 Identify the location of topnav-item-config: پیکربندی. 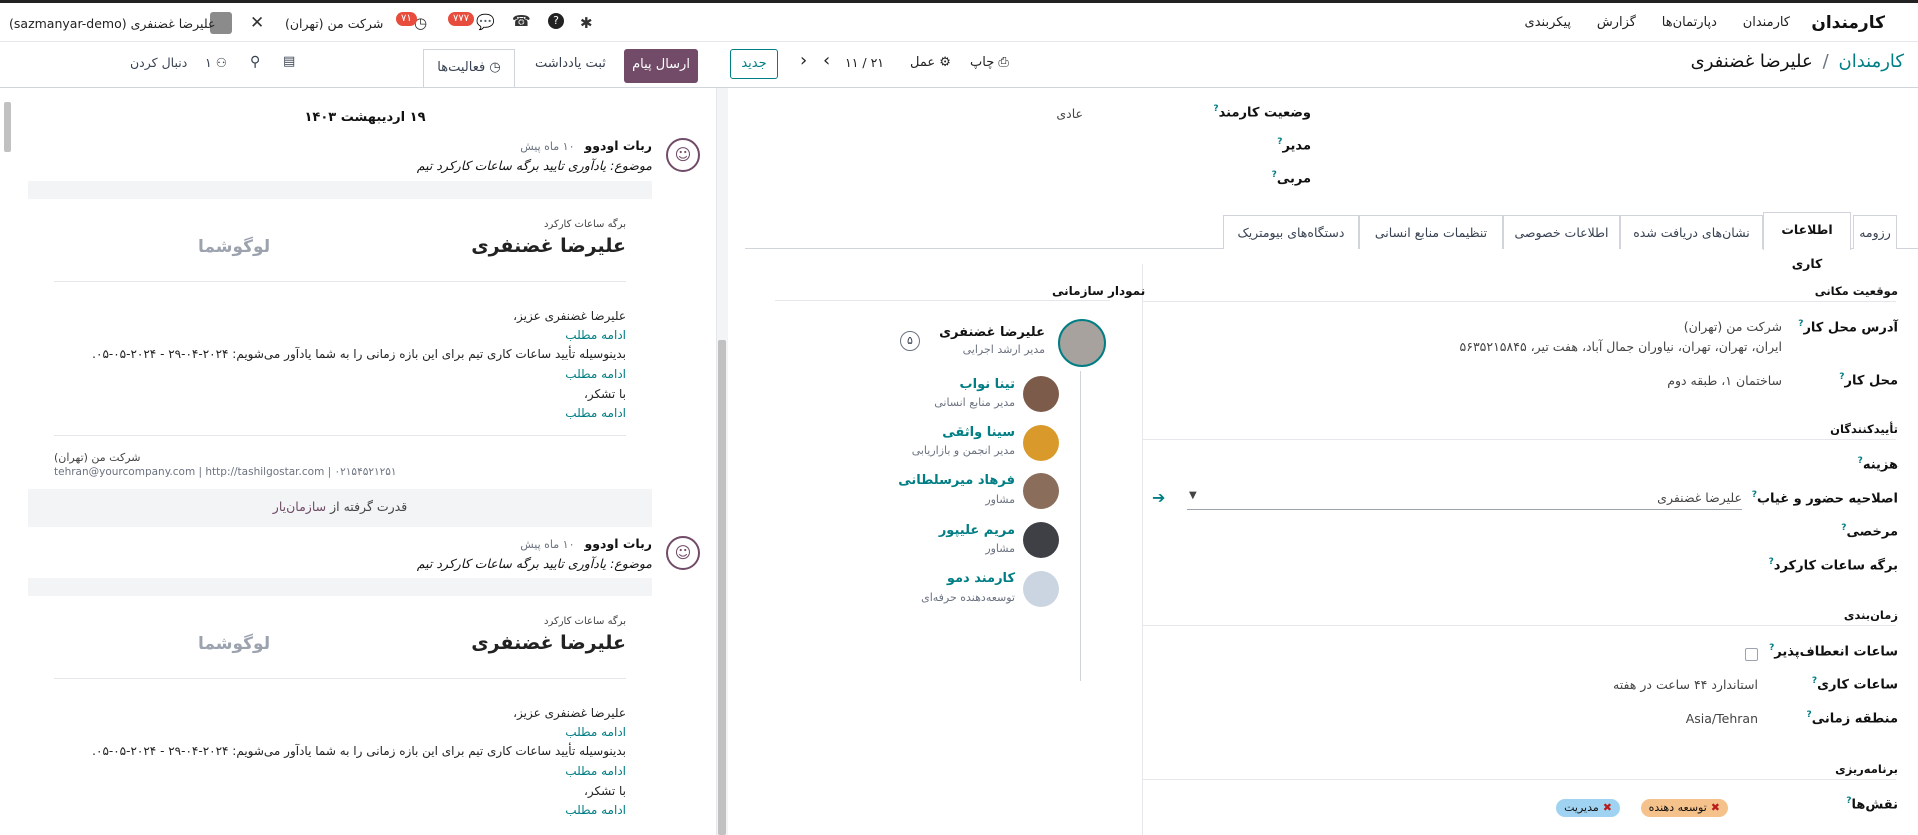
(1548, 22).